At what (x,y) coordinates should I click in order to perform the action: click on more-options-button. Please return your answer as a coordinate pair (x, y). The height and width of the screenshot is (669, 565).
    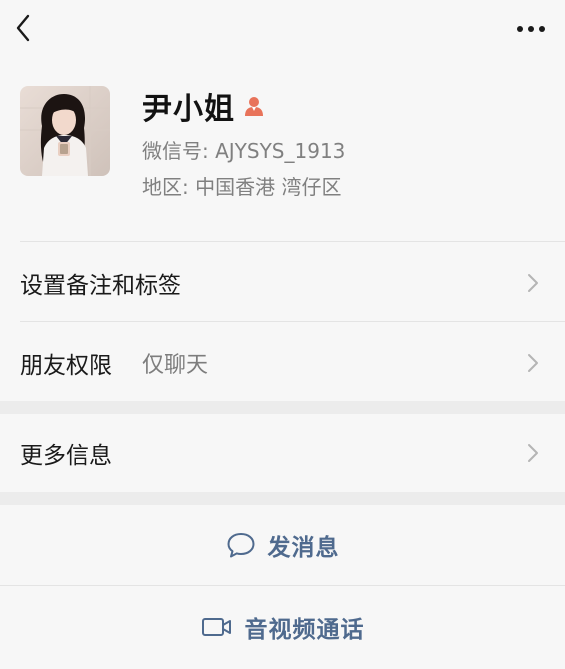
    Looking at the image, I should click on (531, 29).